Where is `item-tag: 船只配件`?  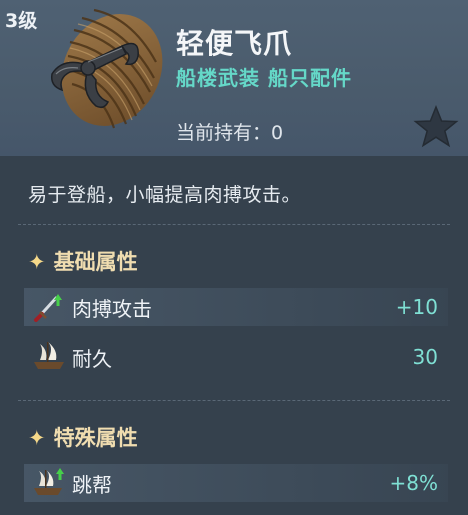
item-tag: 船只配件 is located at coordinates (310, 78).